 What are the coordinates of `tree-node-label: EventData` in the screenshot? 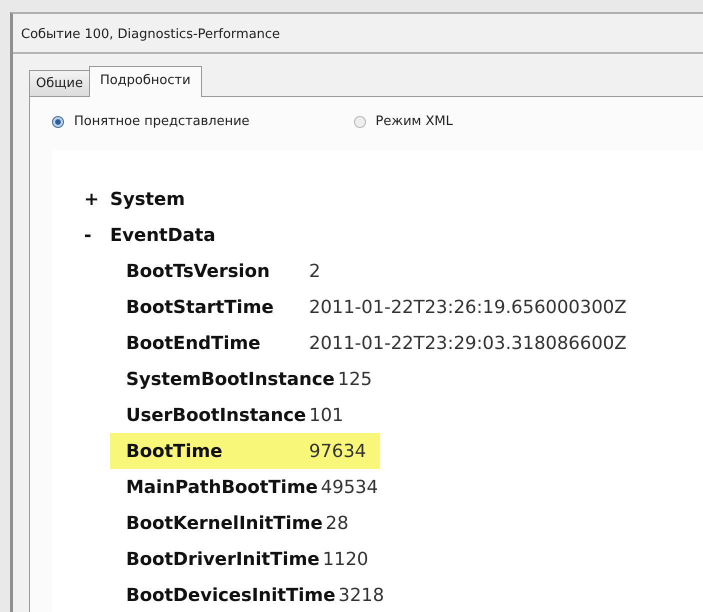 It's located at (163, 235).